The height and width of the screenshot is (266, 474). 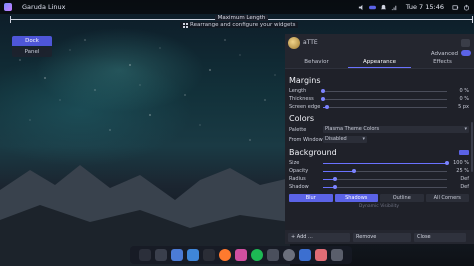 I want to click on garuda-logo-icon, so click(x=8, y=7).